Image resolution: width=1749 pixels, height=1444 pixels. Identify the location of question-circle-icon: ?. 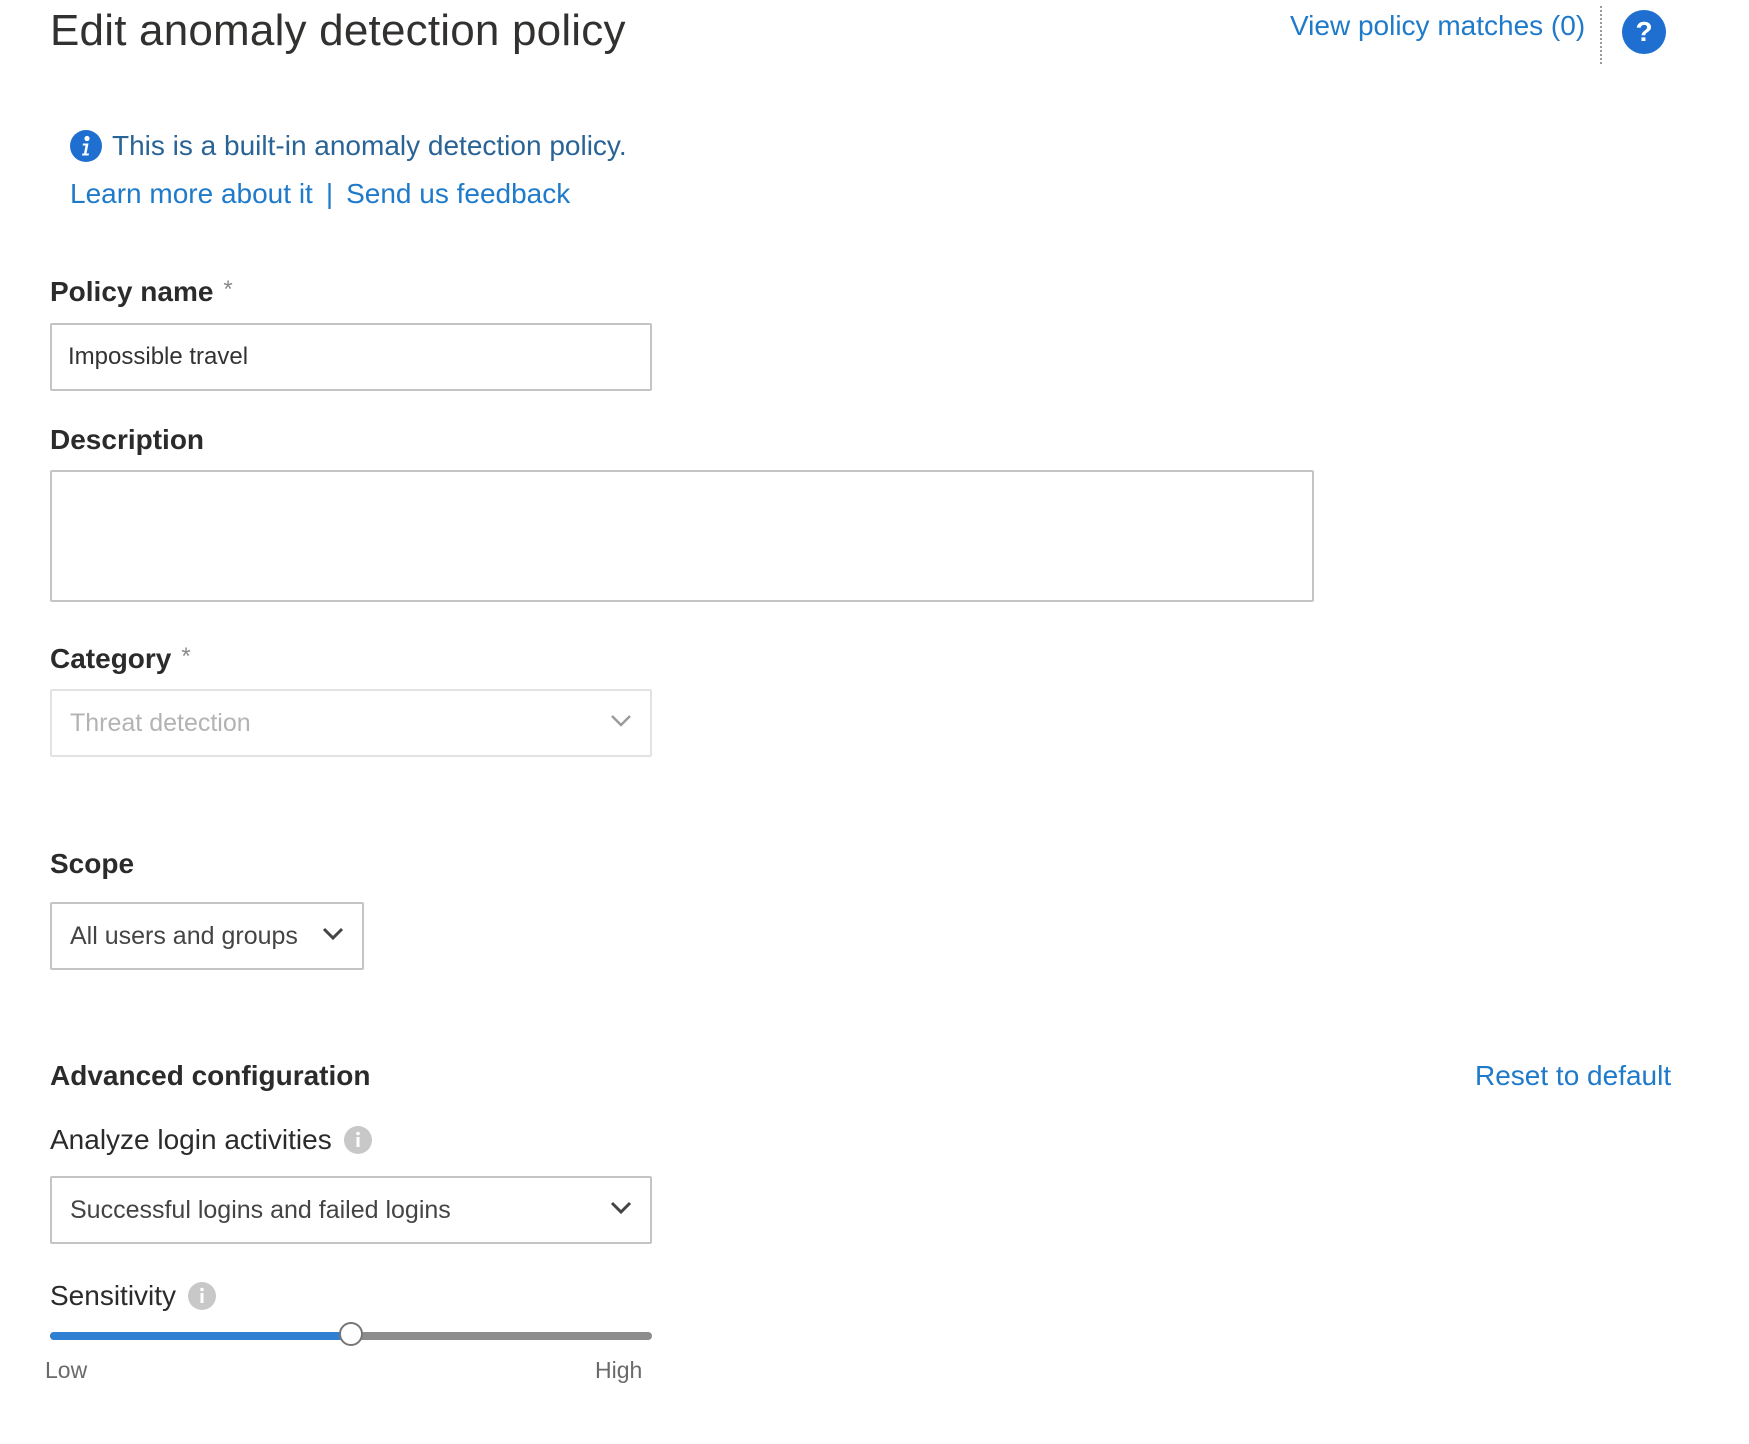
(1644, 32).